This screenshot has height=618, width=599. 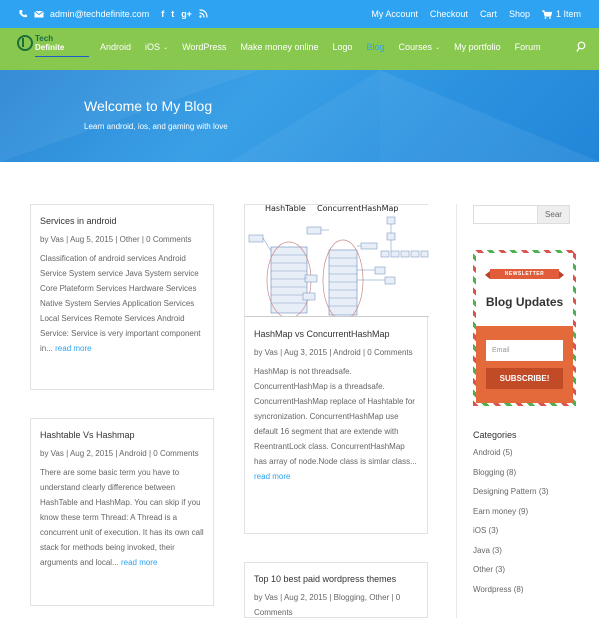 What do you see at coordinates (511, 531) in the screenshot?
I see `category-link: iOS (3)` at bounding box center [511, 531].